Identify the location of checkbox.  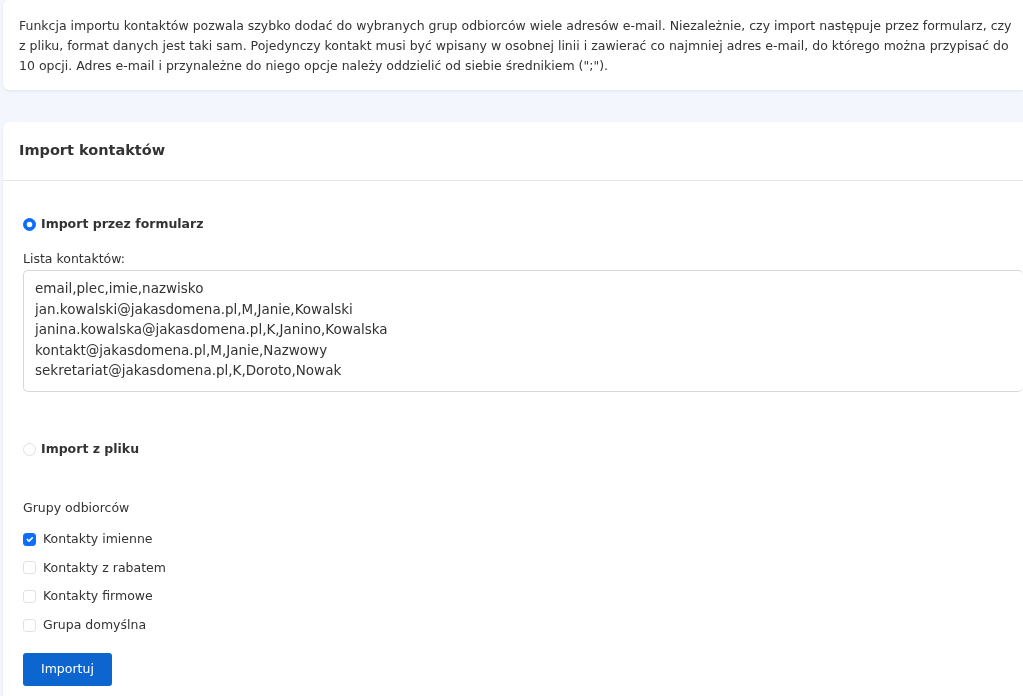
(29, 539).